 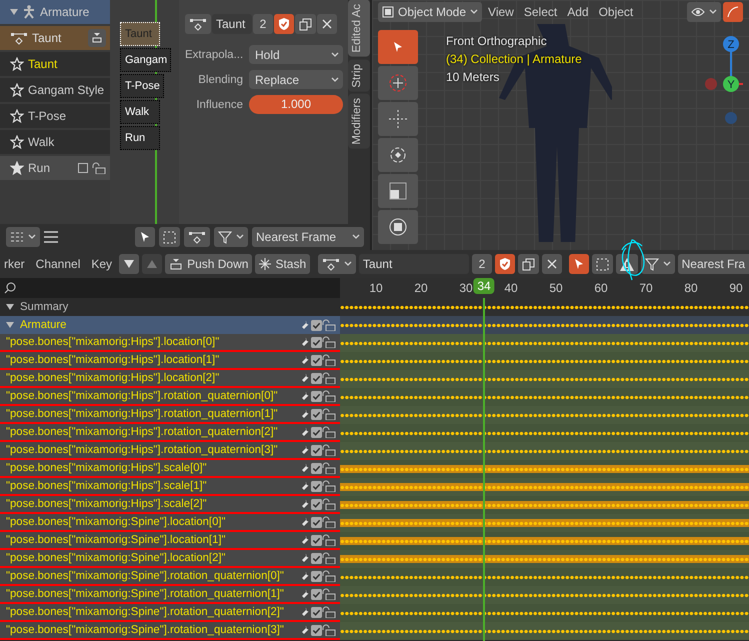 What do you see at coordinates (484, 286) in the screenshot?
I see `current-frame-indicator: 34` at bounding box center [484, 286].